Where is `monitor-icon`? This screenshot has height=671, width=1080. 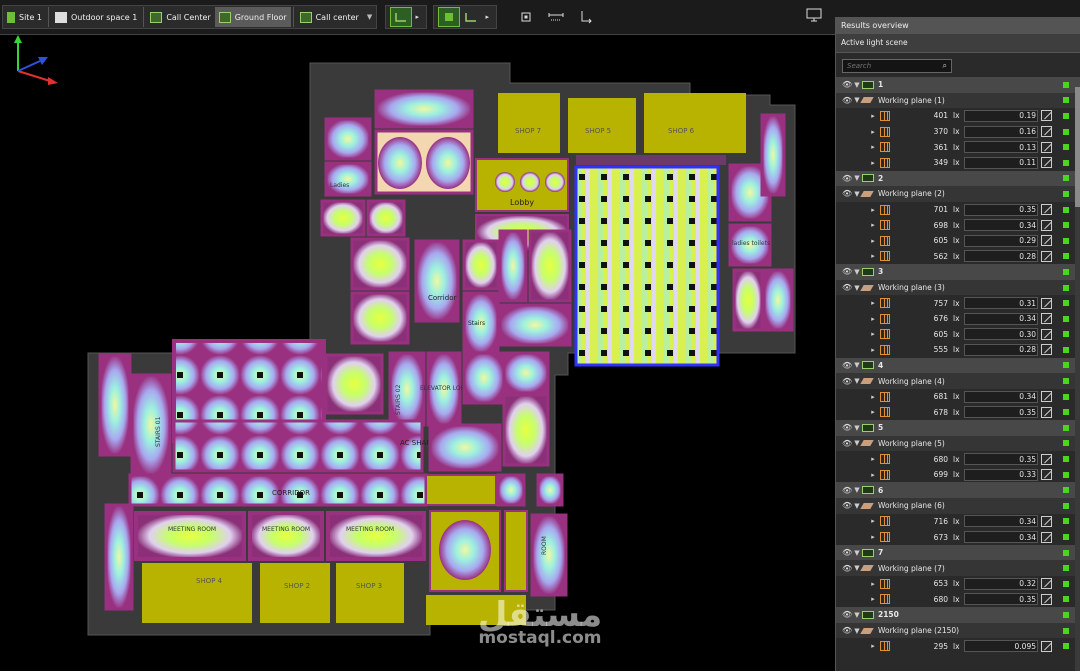
monitor-icon is located at coordinates (817, 17).